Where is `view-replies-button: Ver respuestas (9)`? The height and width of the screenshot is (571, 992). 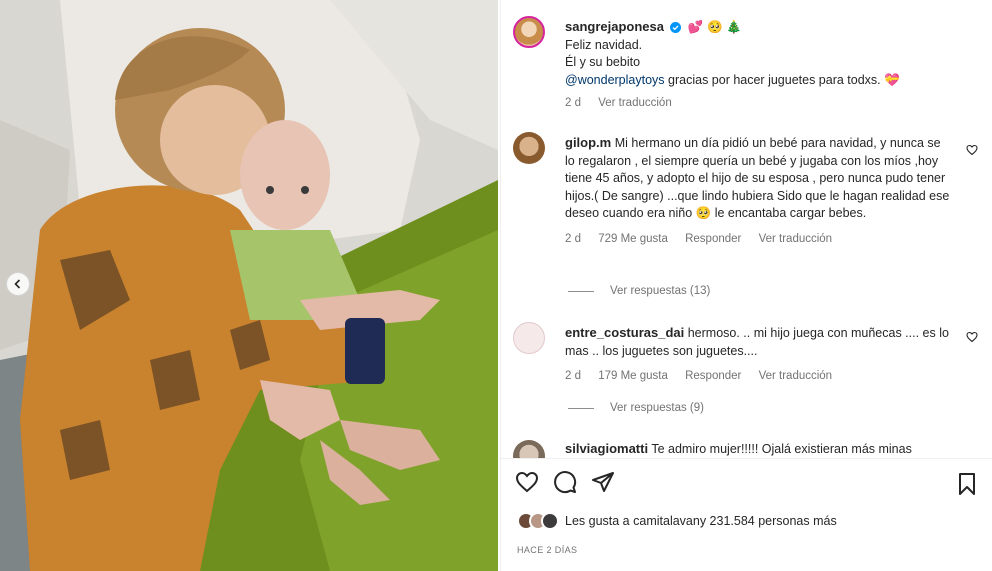 view-replies-button: Ver respuestas (9) is located at coordinates (636, 408).